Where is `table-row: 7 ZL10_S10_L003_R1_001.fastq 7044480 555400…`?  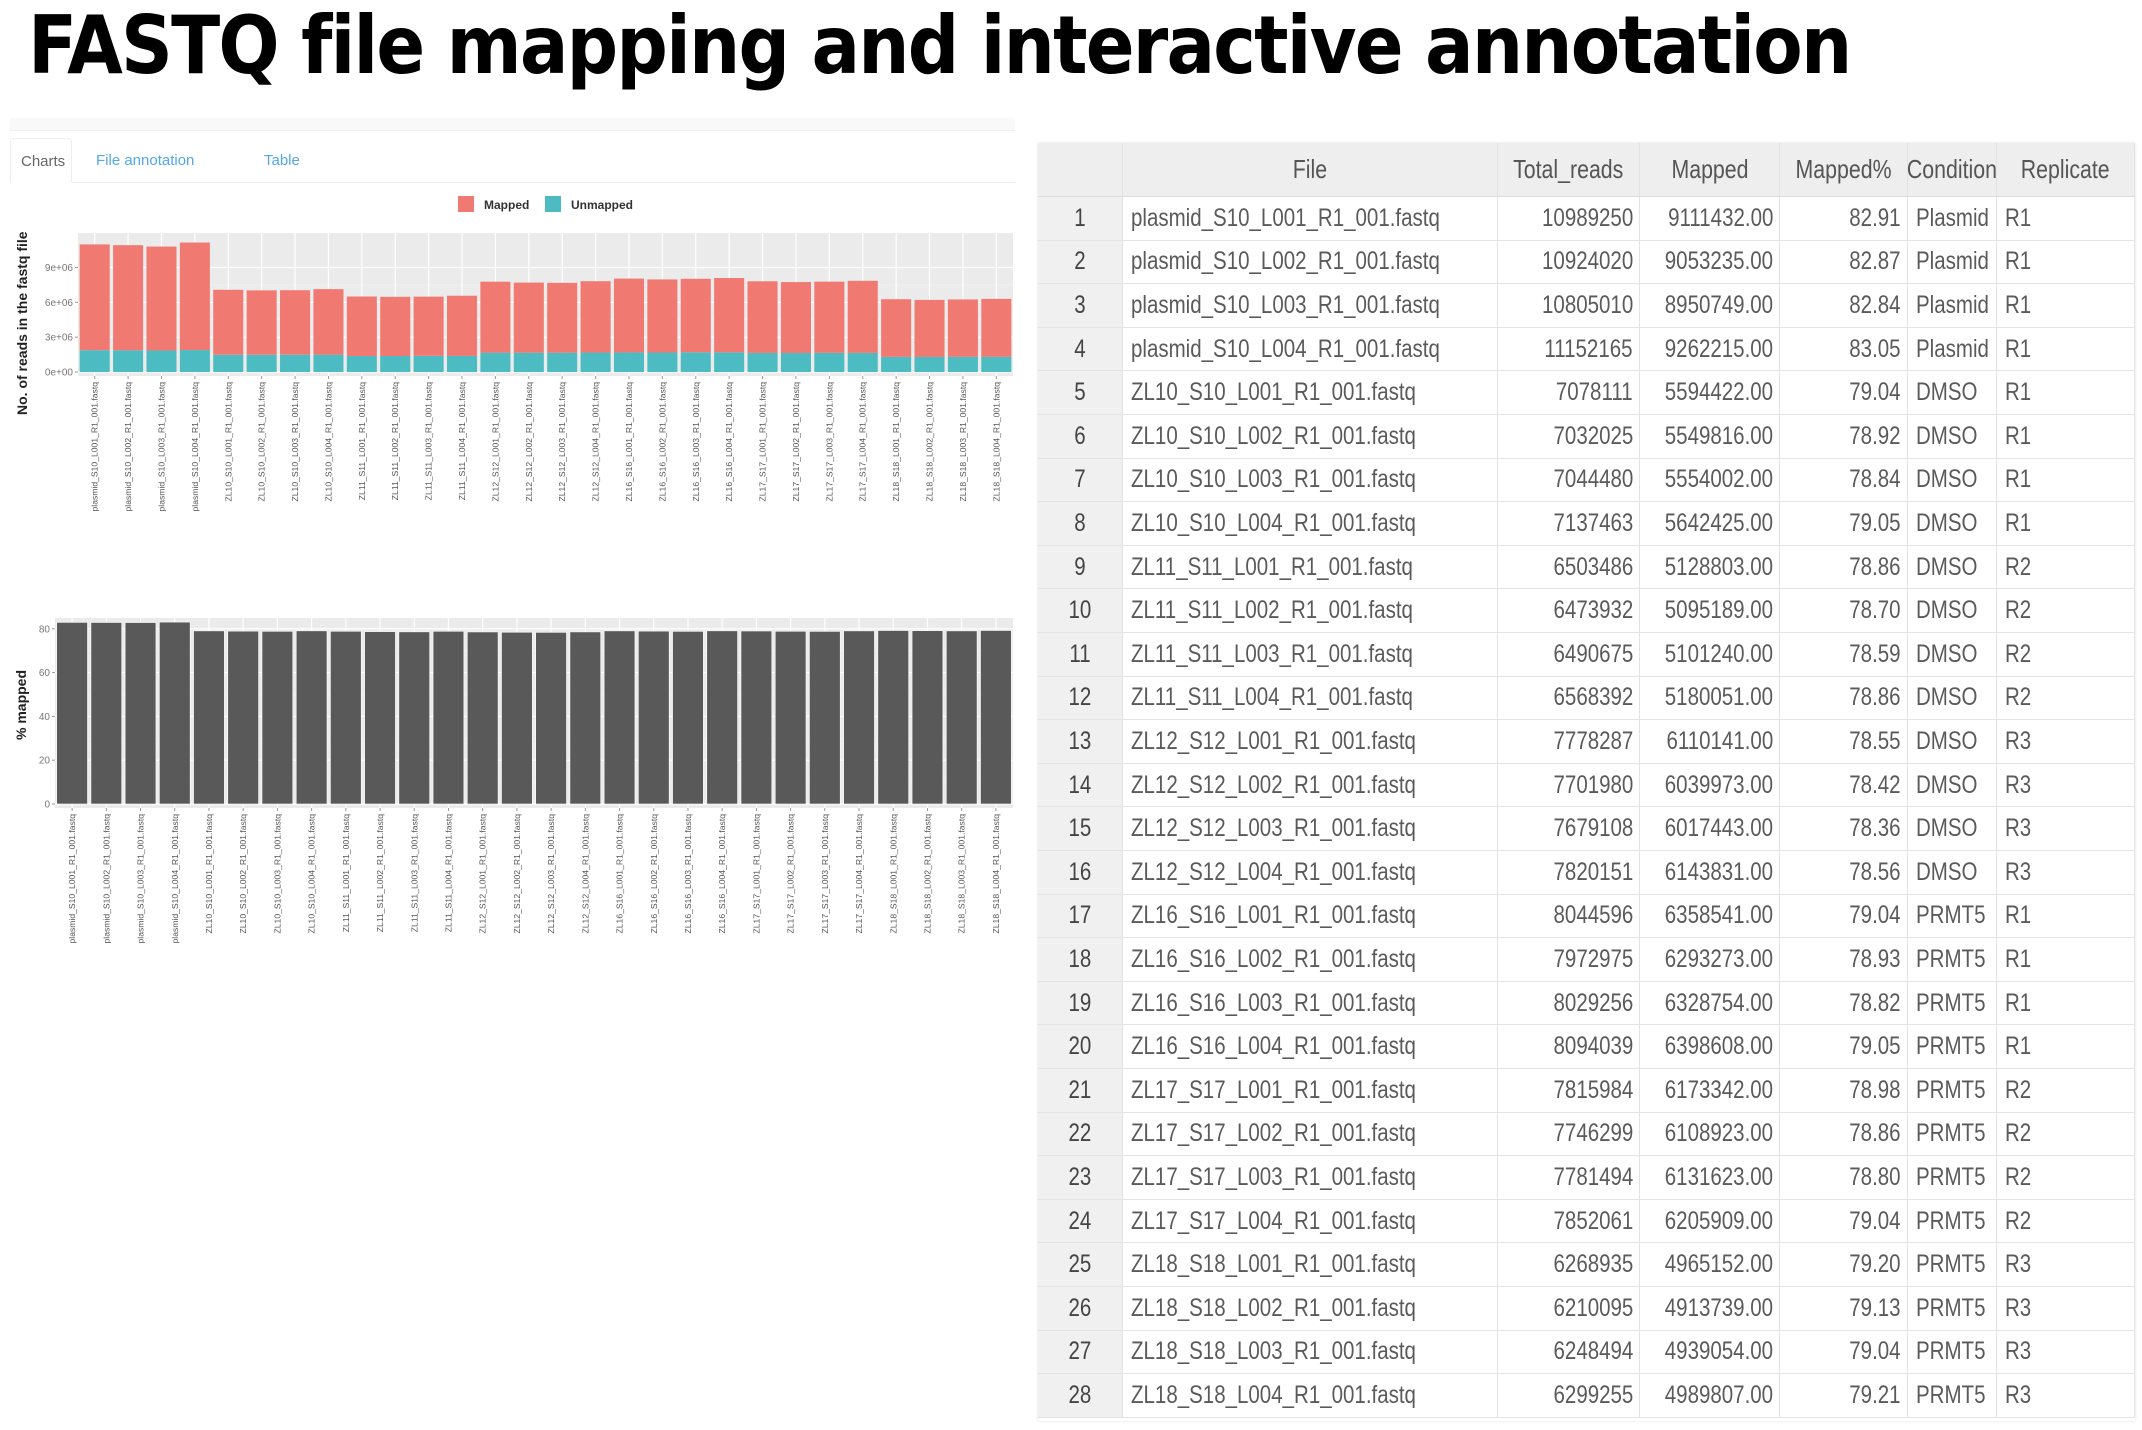 table-row: 7 ZL10_S10_L003_R1_001.fastq 7044480 555400… is located at coordinates (1586, 480).